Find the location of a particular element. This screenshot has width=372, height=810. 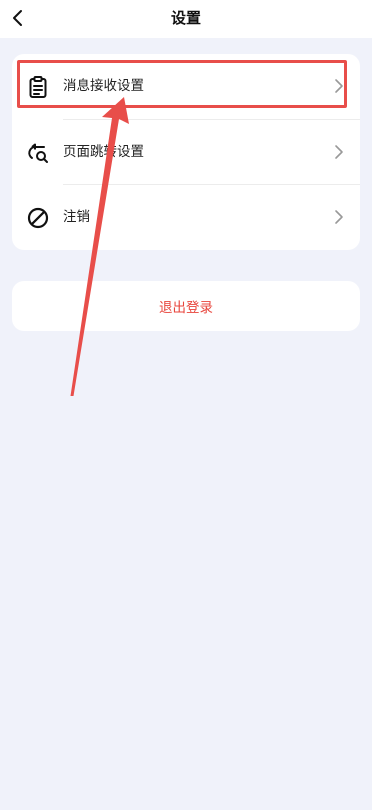

menu-item-deregister: 注销 is located at coordinates (186, 217).